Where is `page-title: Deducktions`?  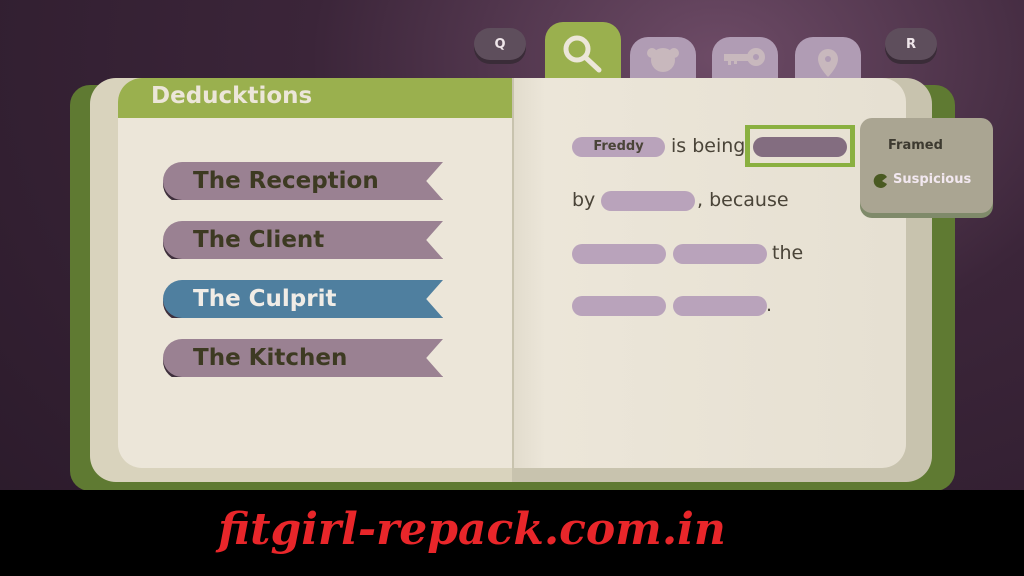
page-title: Deducktions is located at coordinates (316, 98).